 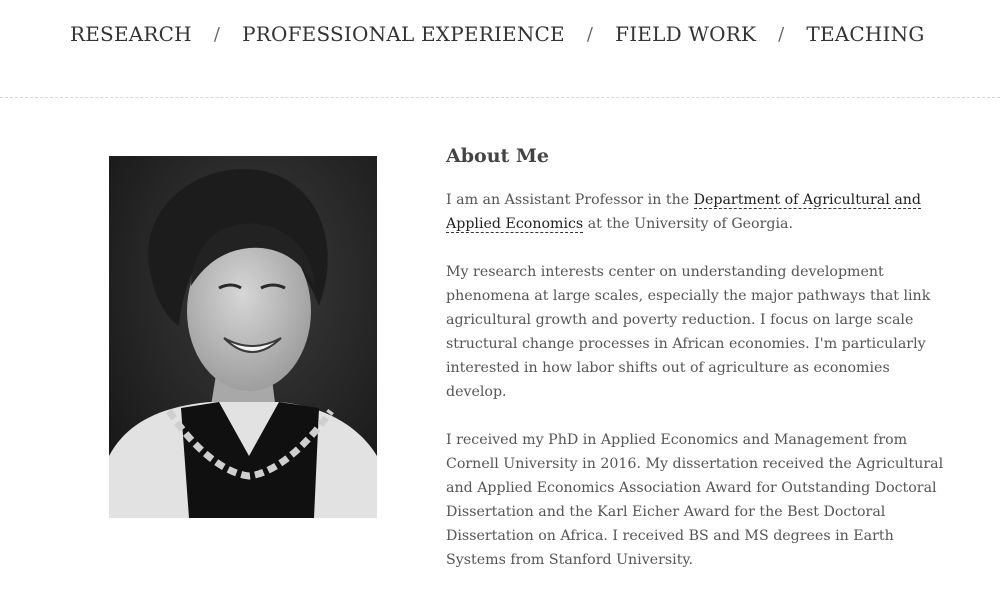 I want to click on nav-link-professional-experience: PROFESSIONAL EXPERIENCE, so click(x=403, y=34).